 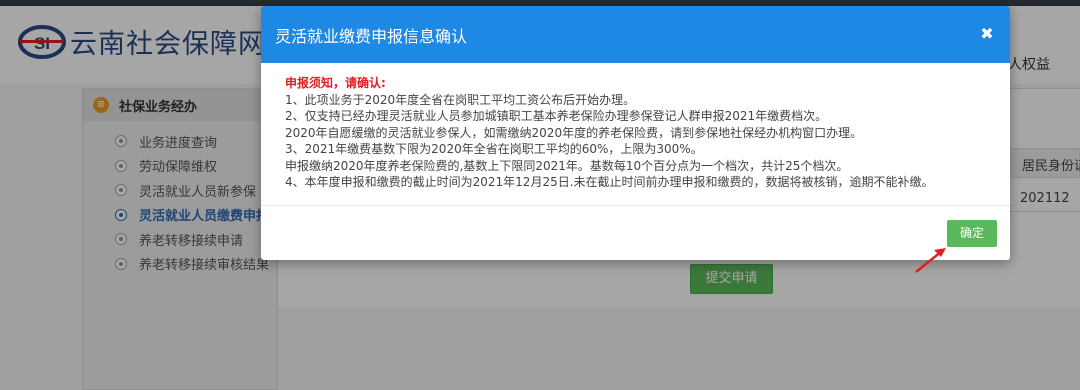 What do you see at coordinates (494, 149) in the screenshot?
I see `notice-line: 3、2021年缴费基数下限为2020年全省在岗职工平均的60%，上限为300%。` at bounding box center [494, 149].